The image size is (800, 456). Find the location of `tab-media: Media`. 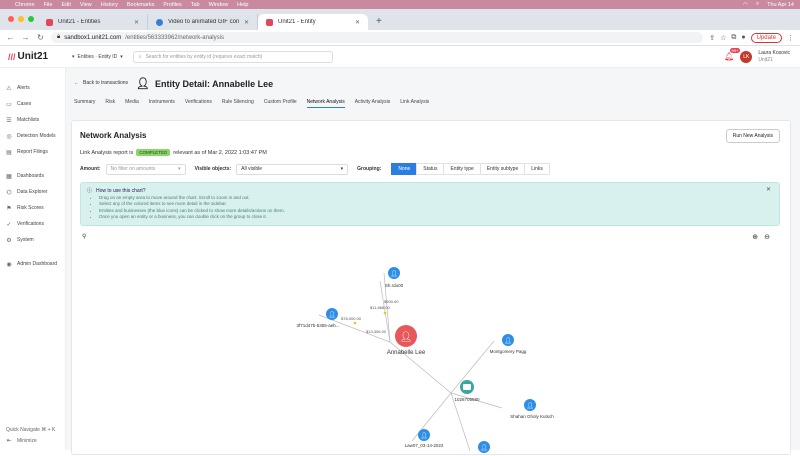

tab-media: Media is located at coordinates (132, 103).